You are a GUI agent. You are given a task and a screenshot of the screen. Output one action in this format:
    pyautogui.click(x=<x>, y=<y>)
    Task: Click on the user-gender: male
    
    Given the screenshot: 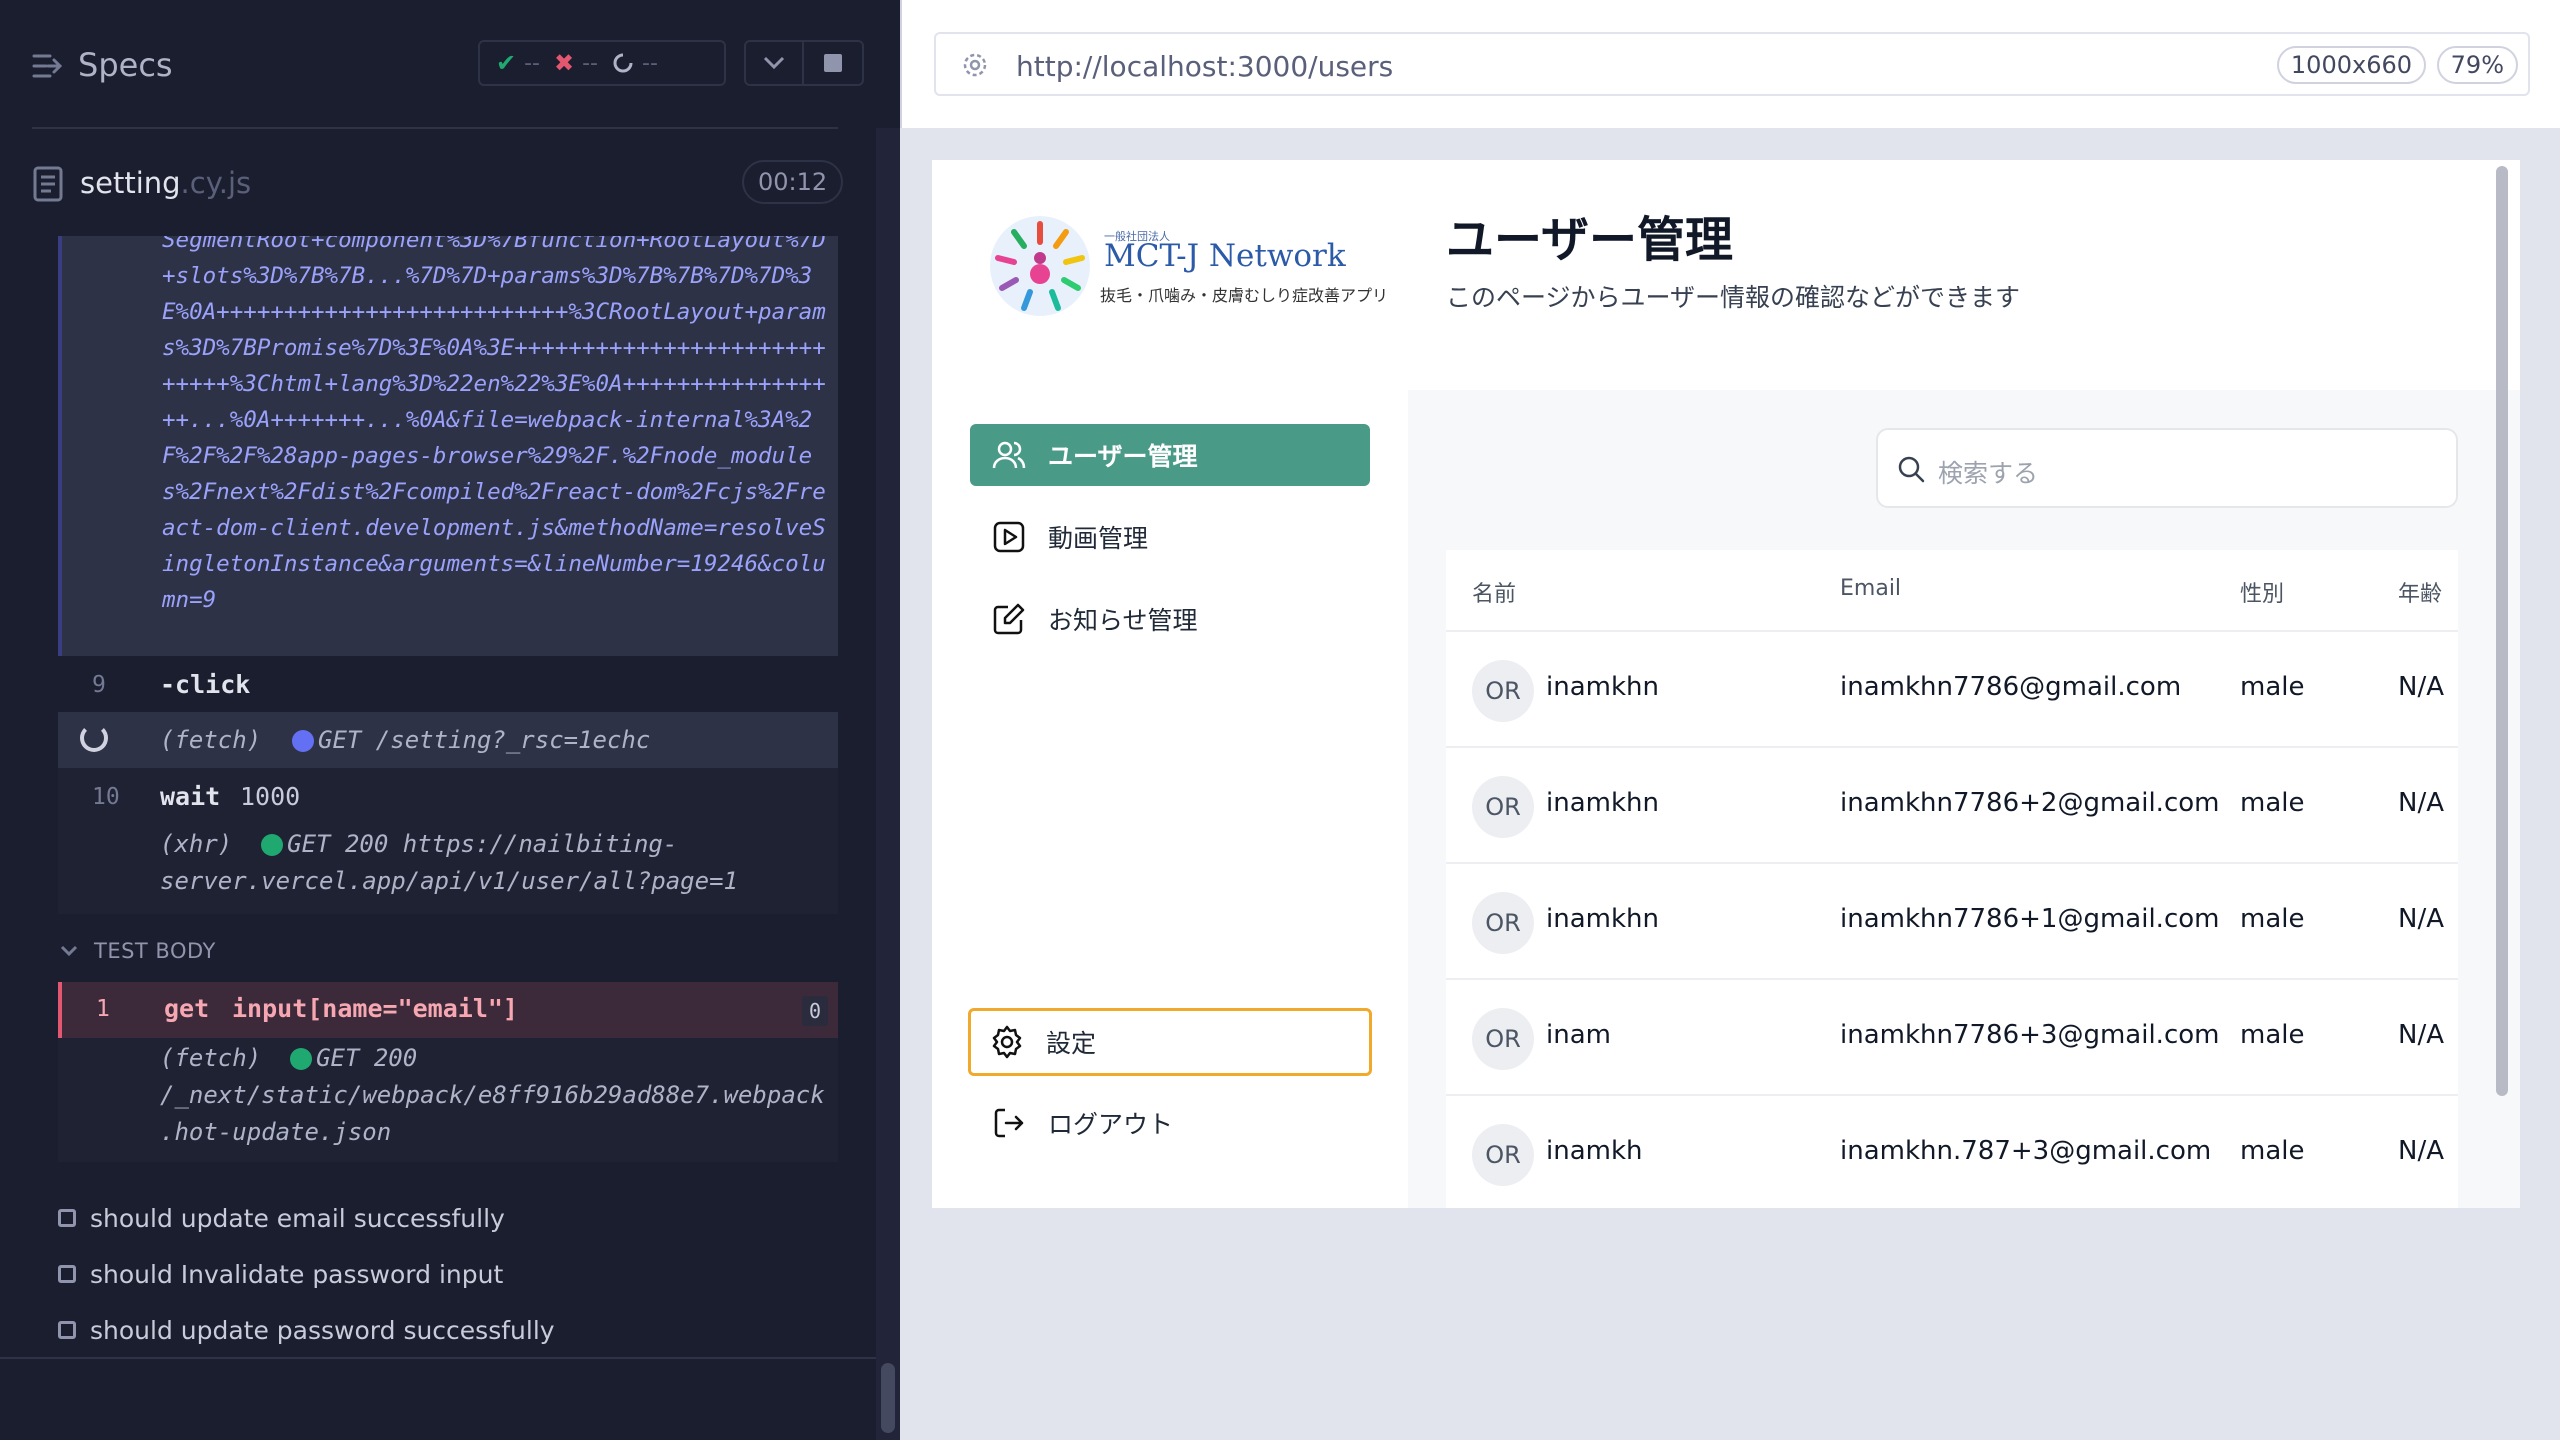 What is the action you would take?
    pyautogui.click(x=2272, y=1035)
    